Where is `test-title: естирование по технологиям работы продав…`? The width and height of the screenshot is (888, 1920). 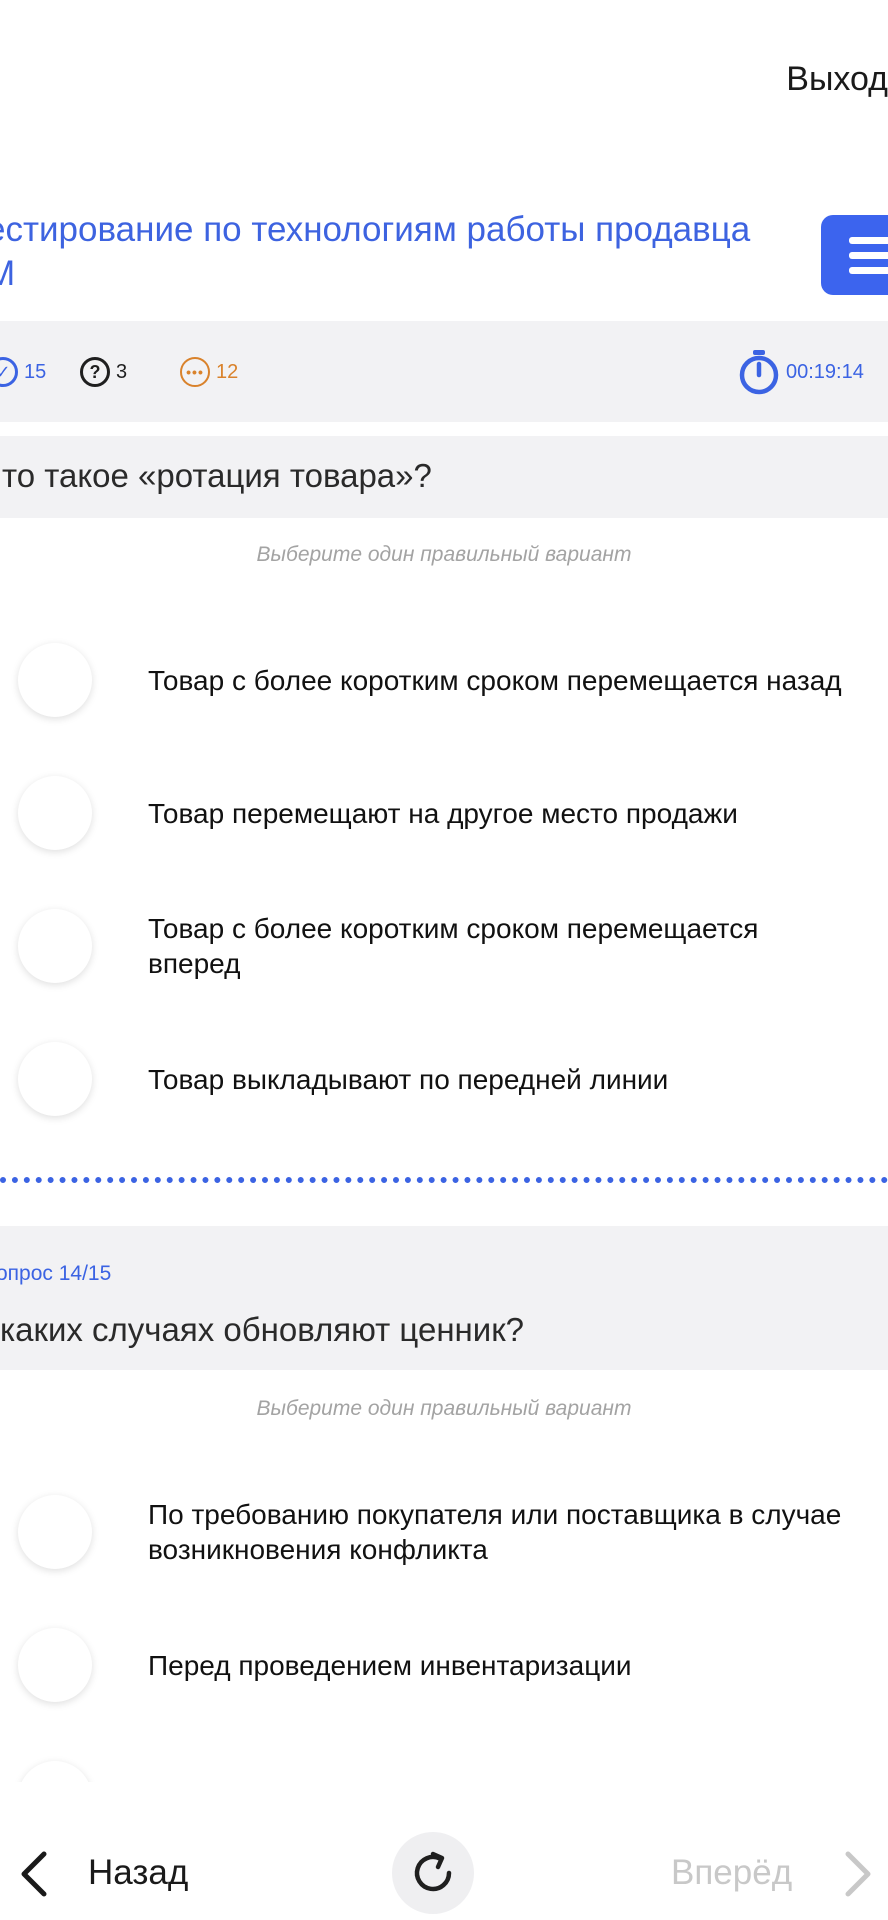
test-title: естирование по технологиям работы продав… is located at coordinates (375, 251).